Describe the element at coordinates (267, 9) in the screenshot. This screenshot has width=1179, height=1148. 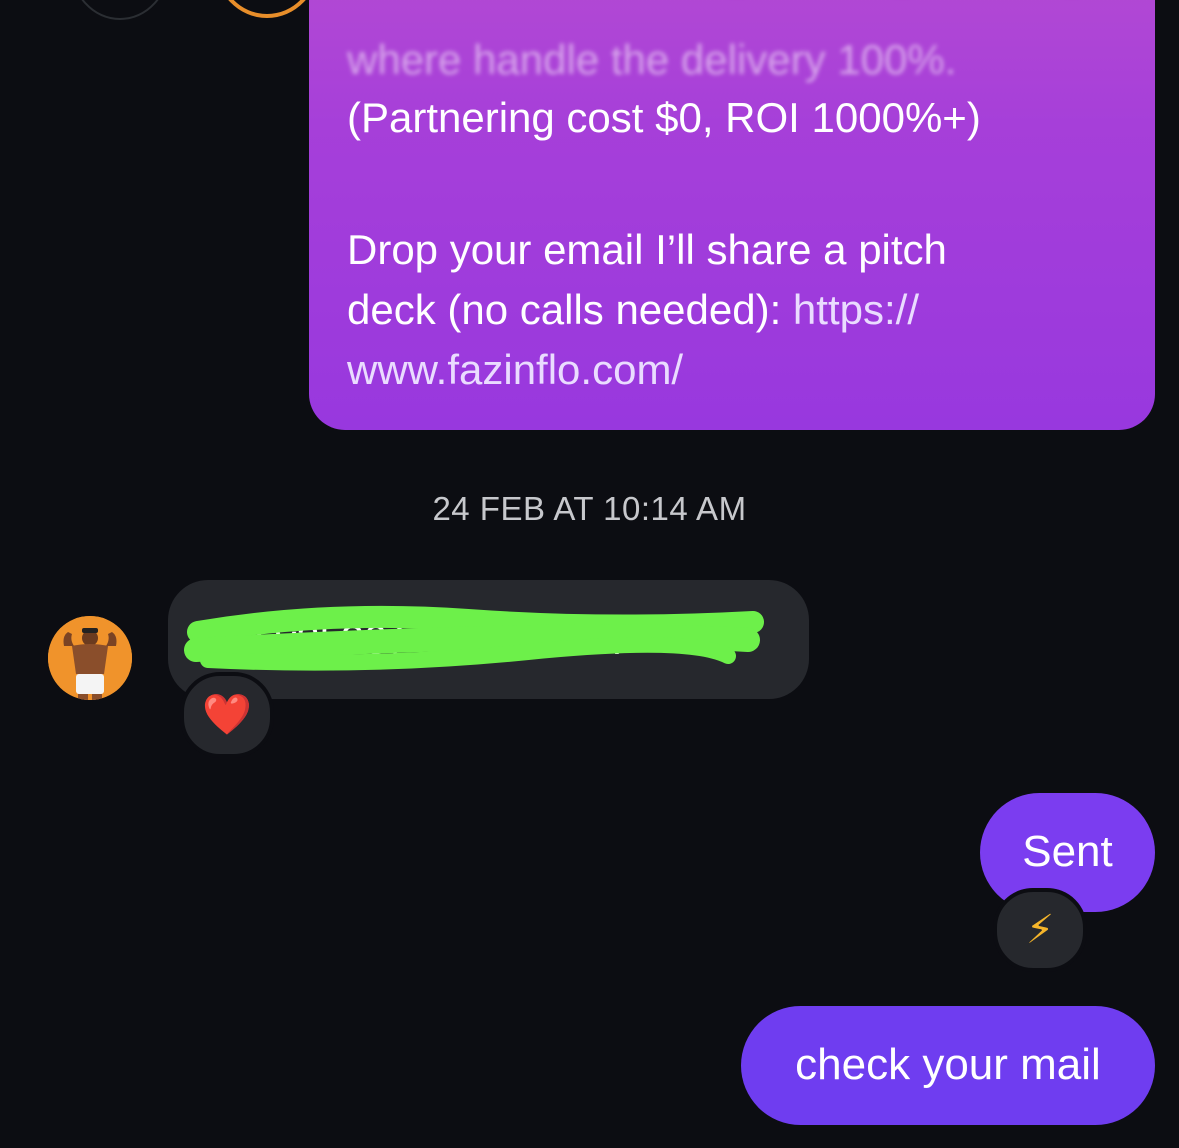
I see `top-story-ring-partial` at that location.